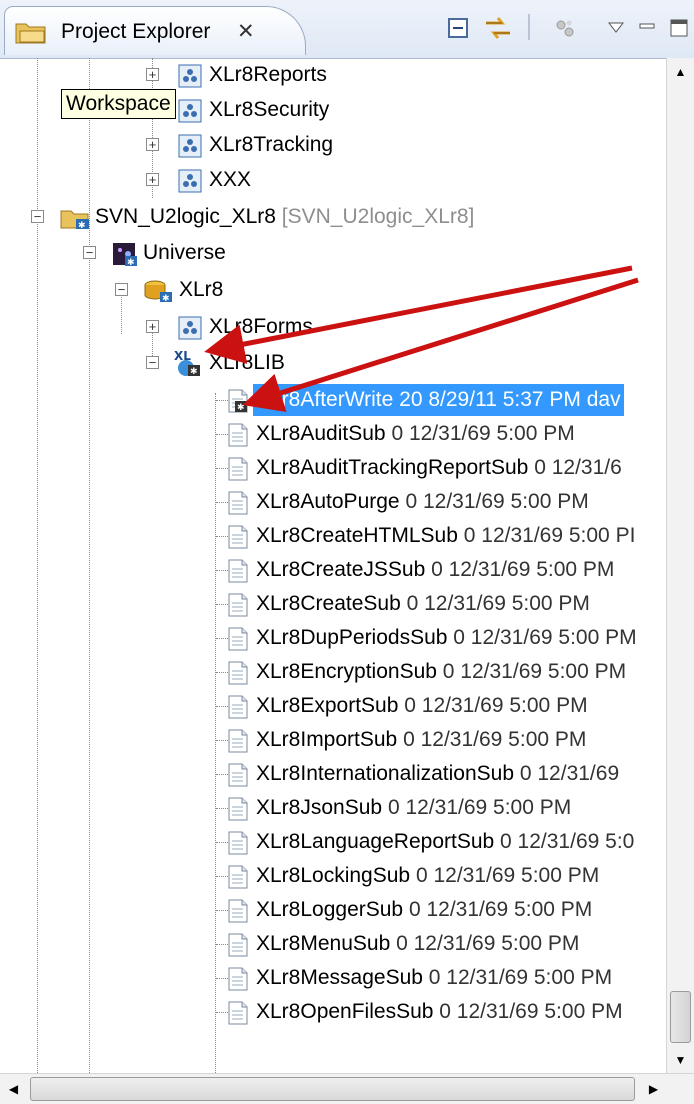 Image resolution: width=694 pixels, height=1104 pixels. I want to click on tree-node-file: XLr8AuditTrackingReportSub 0 12/31/6, so click(333, 468).